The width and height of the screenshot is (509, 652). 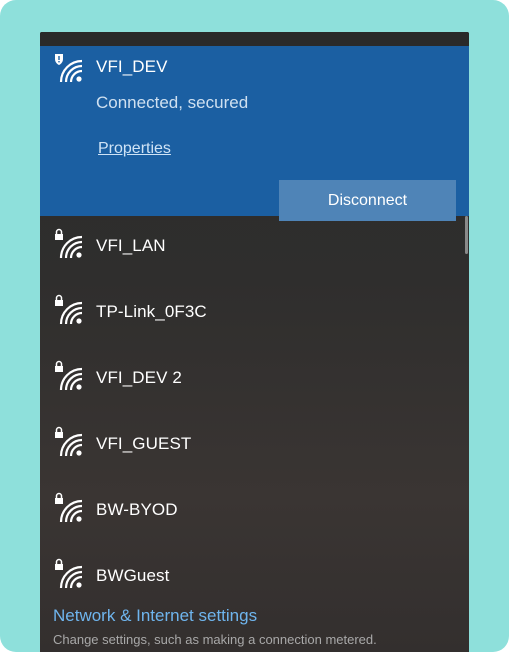 What do you see at coordinates (172, 102) in the screenshot?
I see `connection-status: Connected, secured` at bounding box center [172, 102].